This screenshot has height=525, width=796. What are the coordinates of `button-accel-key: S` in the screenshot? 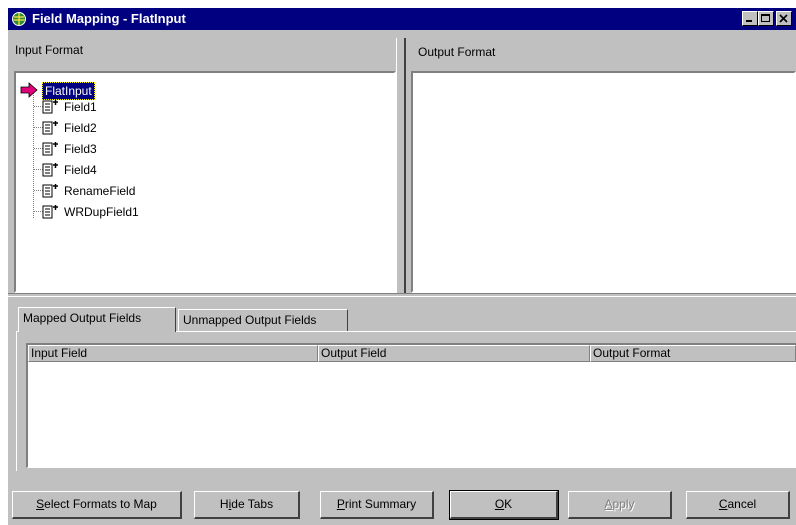 It's located at (40, 504).